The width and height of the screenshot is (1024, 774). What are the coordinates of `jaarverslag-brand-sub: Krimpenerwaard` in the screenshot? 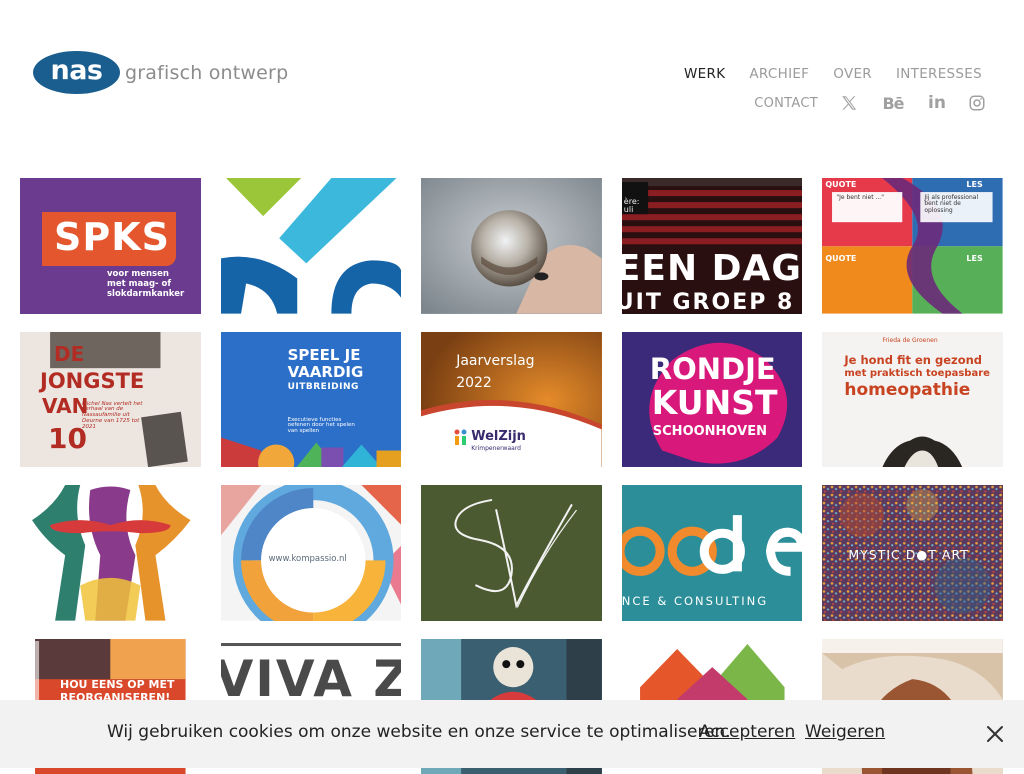 It's located at (496, 448).